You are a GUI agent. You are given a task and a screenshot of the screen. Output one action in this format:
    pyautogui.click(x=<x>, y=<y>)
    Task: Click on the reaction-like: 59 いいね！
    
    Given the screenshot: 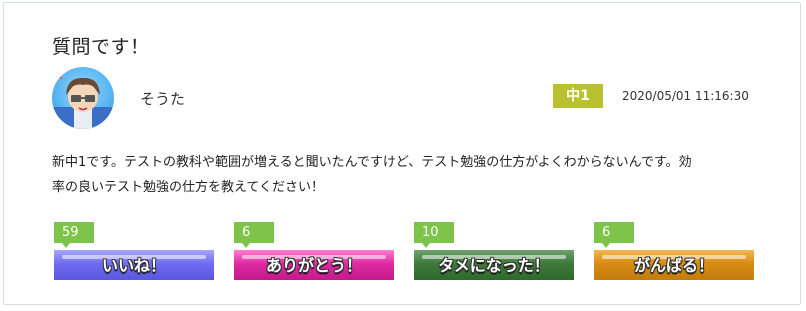 What is the action you would take?
    pyautogui.click(x=135, y=252)
    